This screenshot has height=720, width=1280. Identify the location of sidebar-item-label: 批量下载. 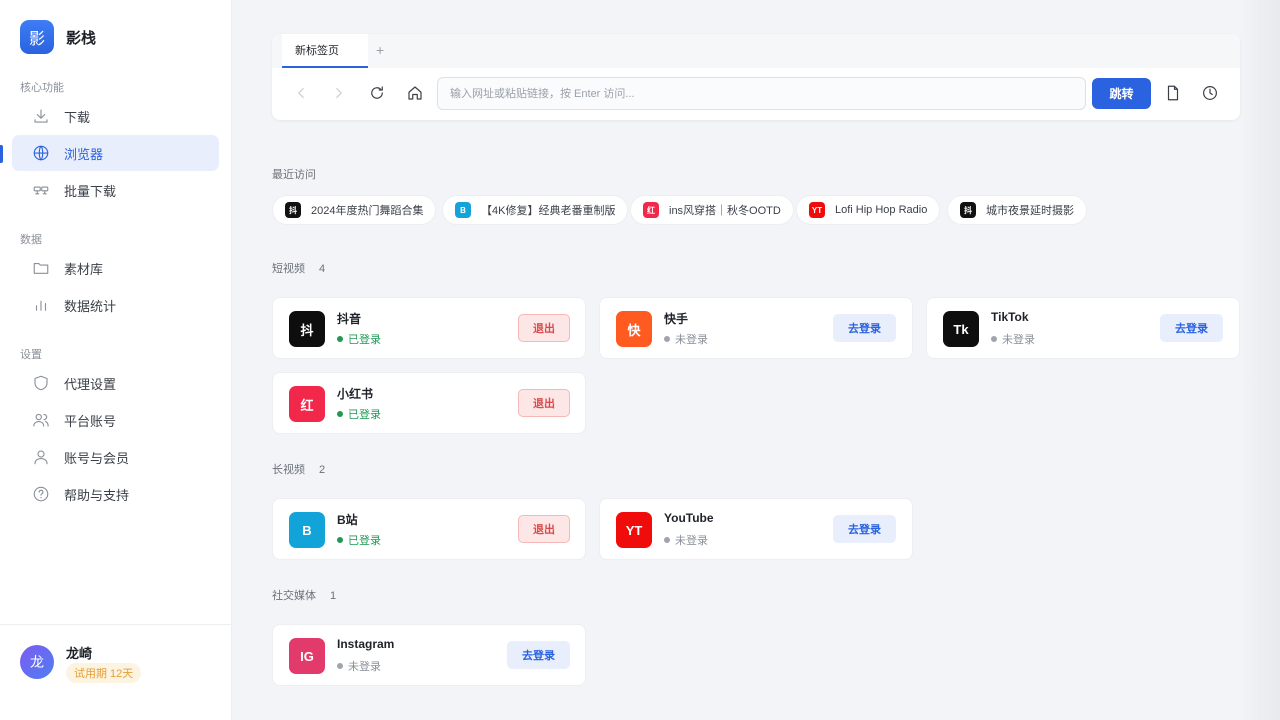
(90, 191).